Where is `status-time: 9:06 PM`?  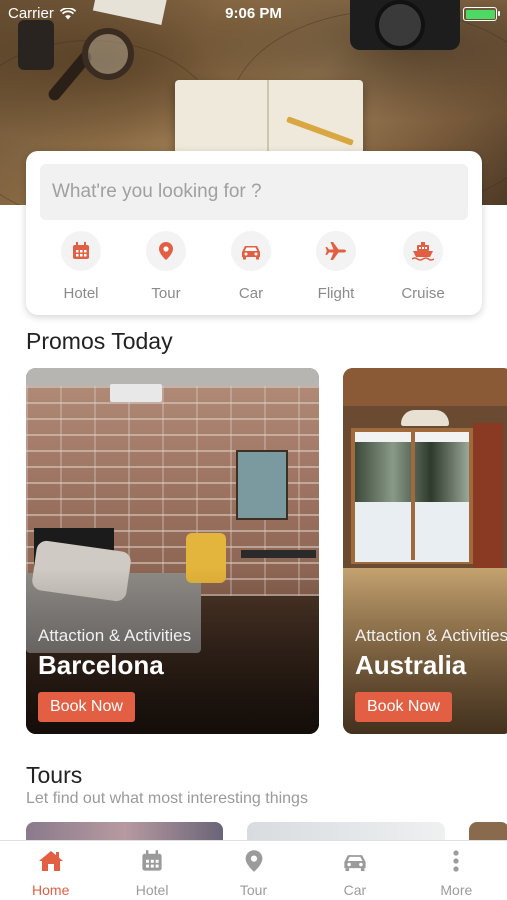
status-time: 9:06 PM is located at coordinates (253, 13).